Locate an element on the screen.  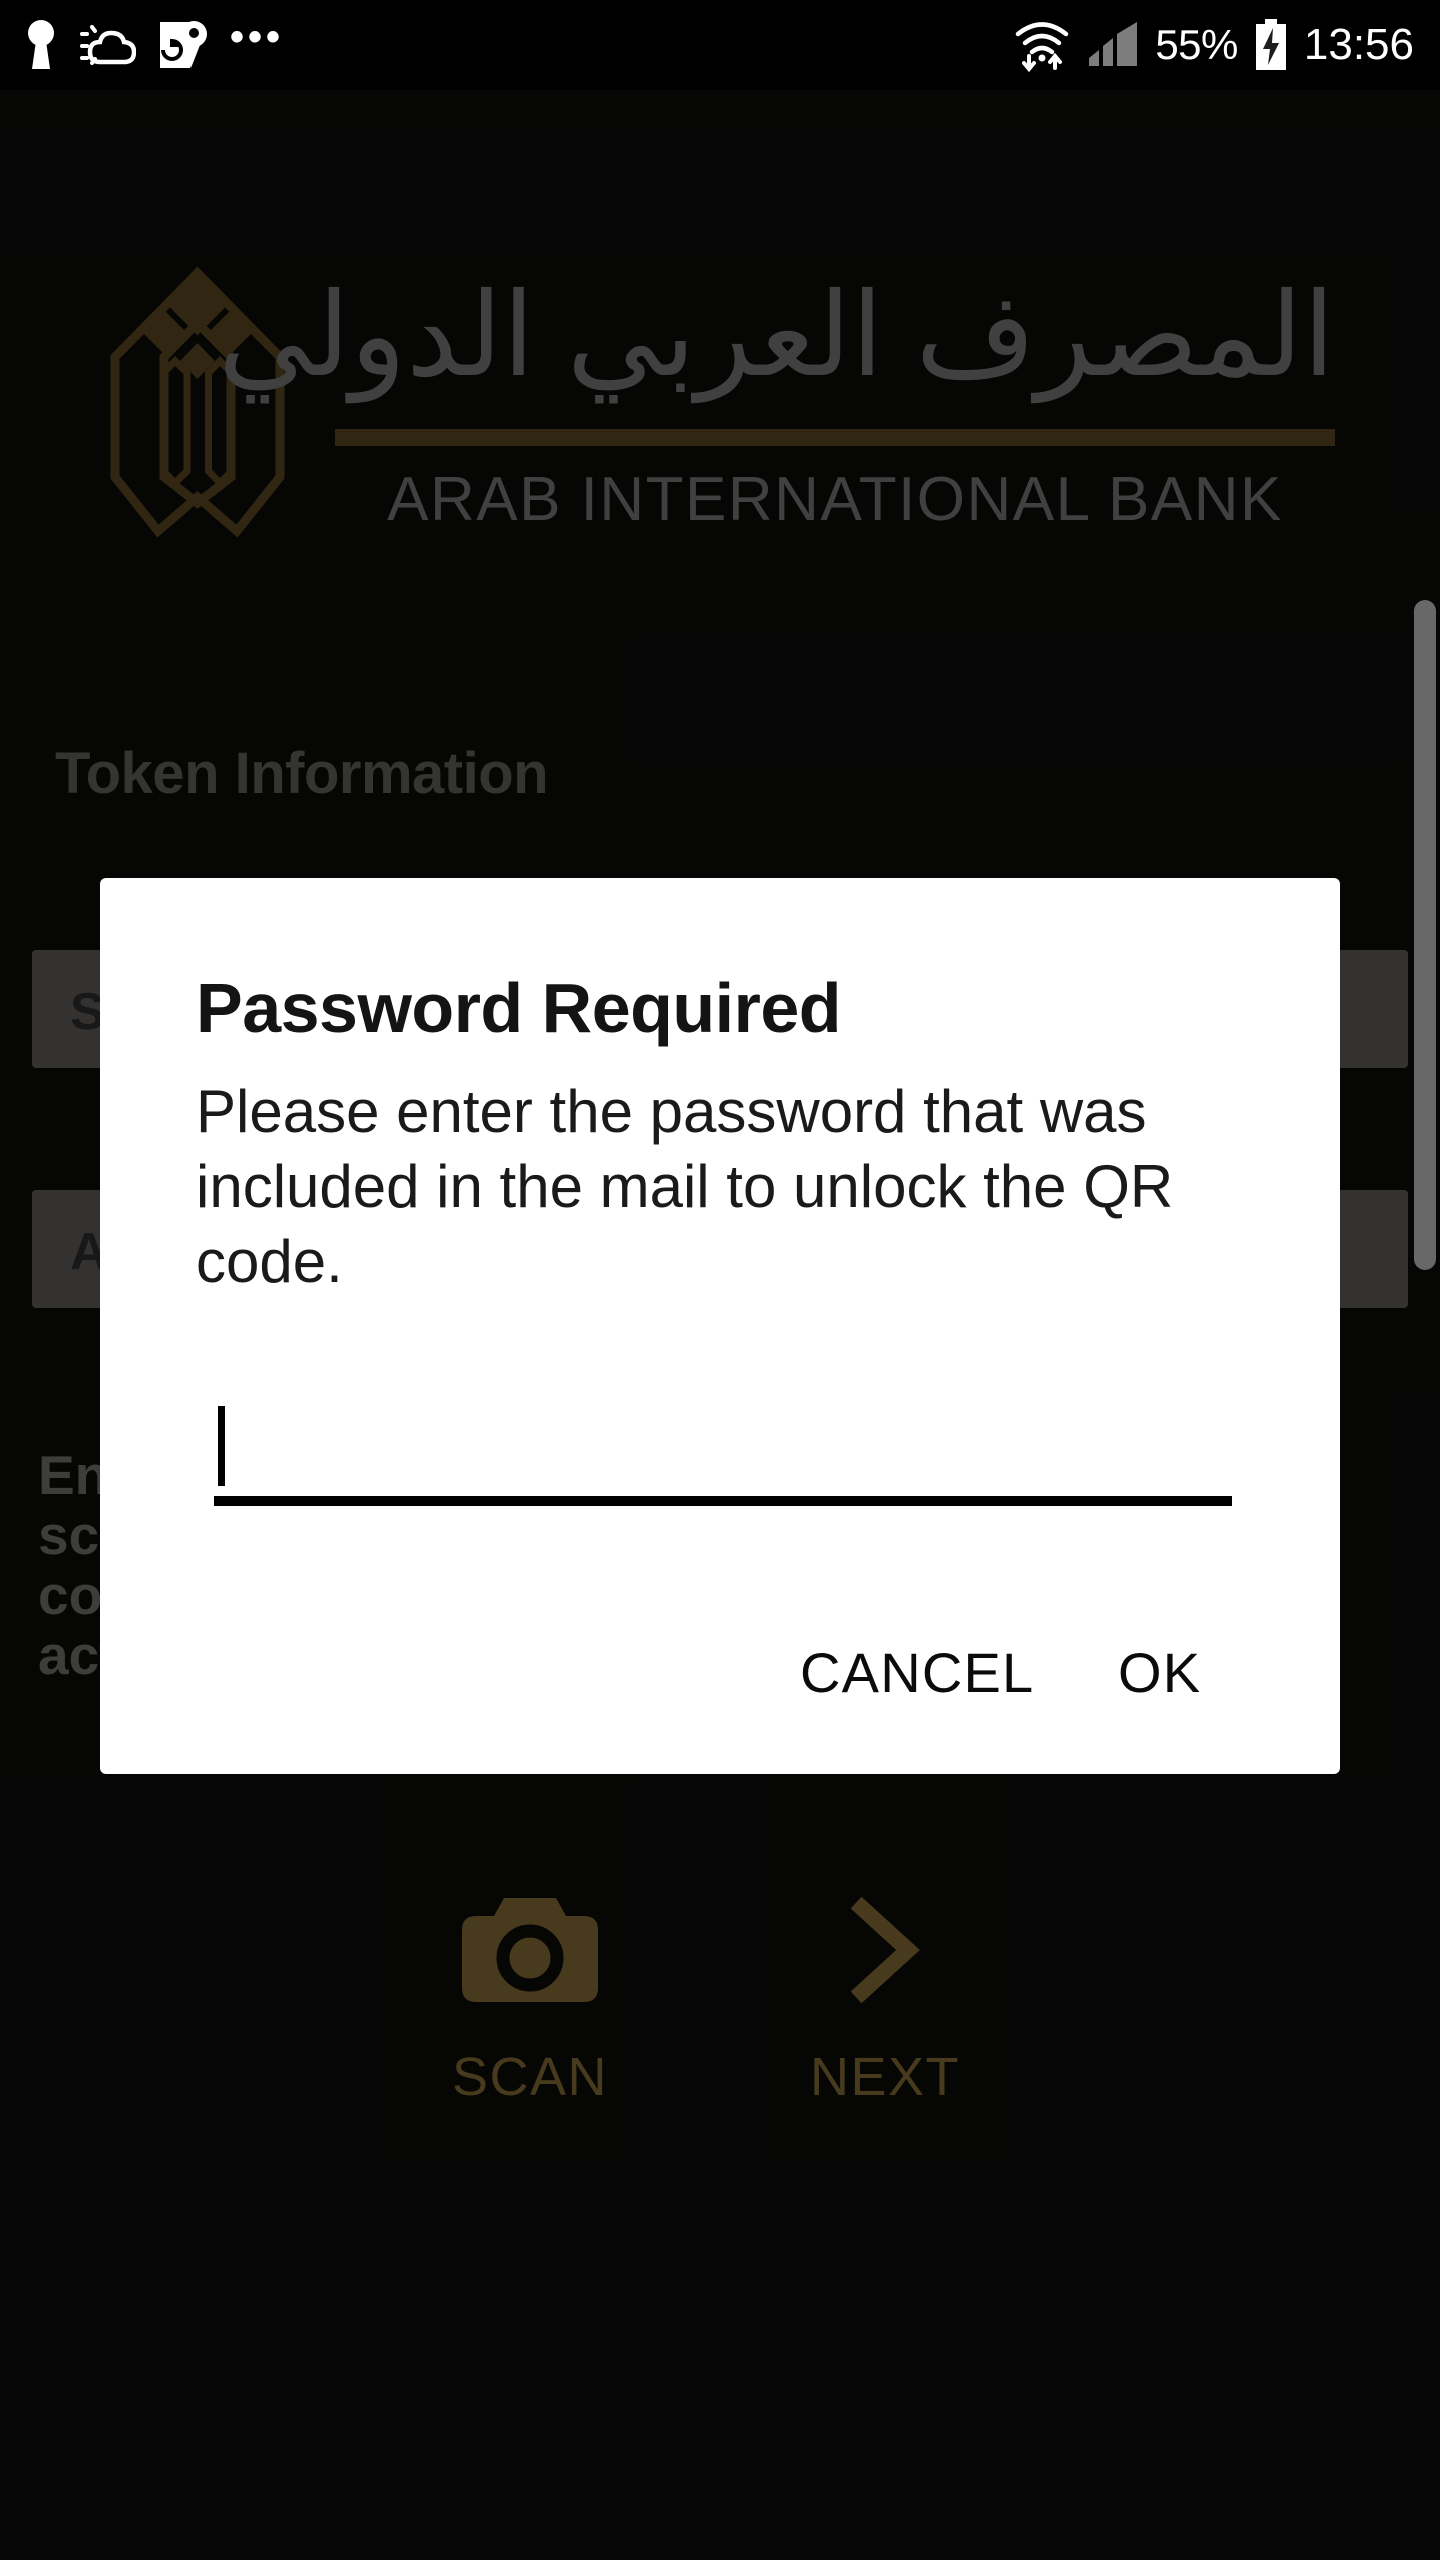
input-underline is located at coordinates (723, 1501).